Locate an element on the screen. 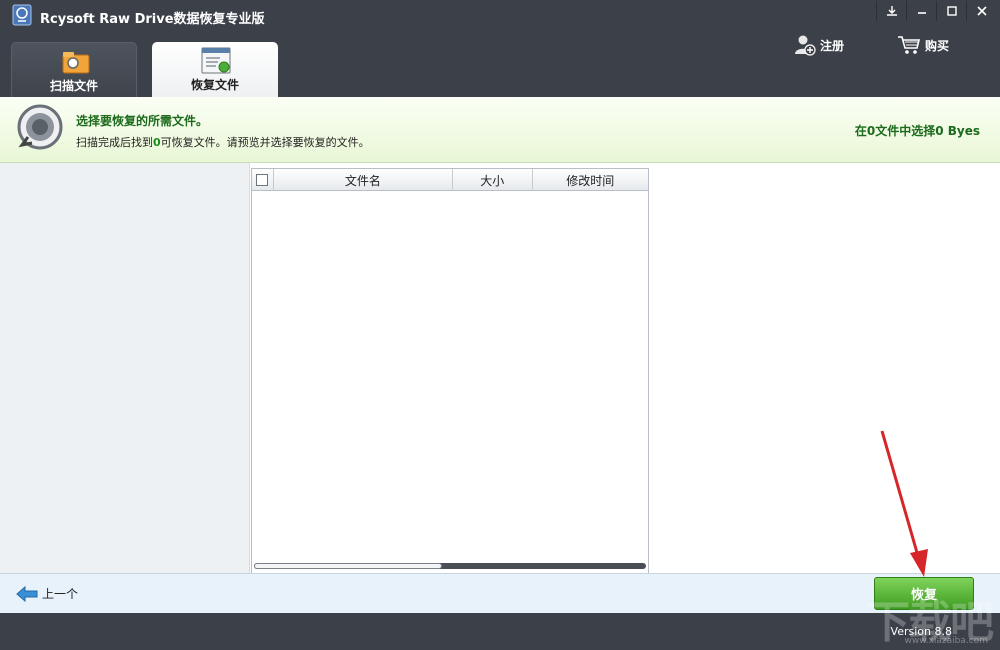 Image resolution: width=1000 pixels, height=650 pixels. arrow-left-icon is located at coordinates (27, 593).